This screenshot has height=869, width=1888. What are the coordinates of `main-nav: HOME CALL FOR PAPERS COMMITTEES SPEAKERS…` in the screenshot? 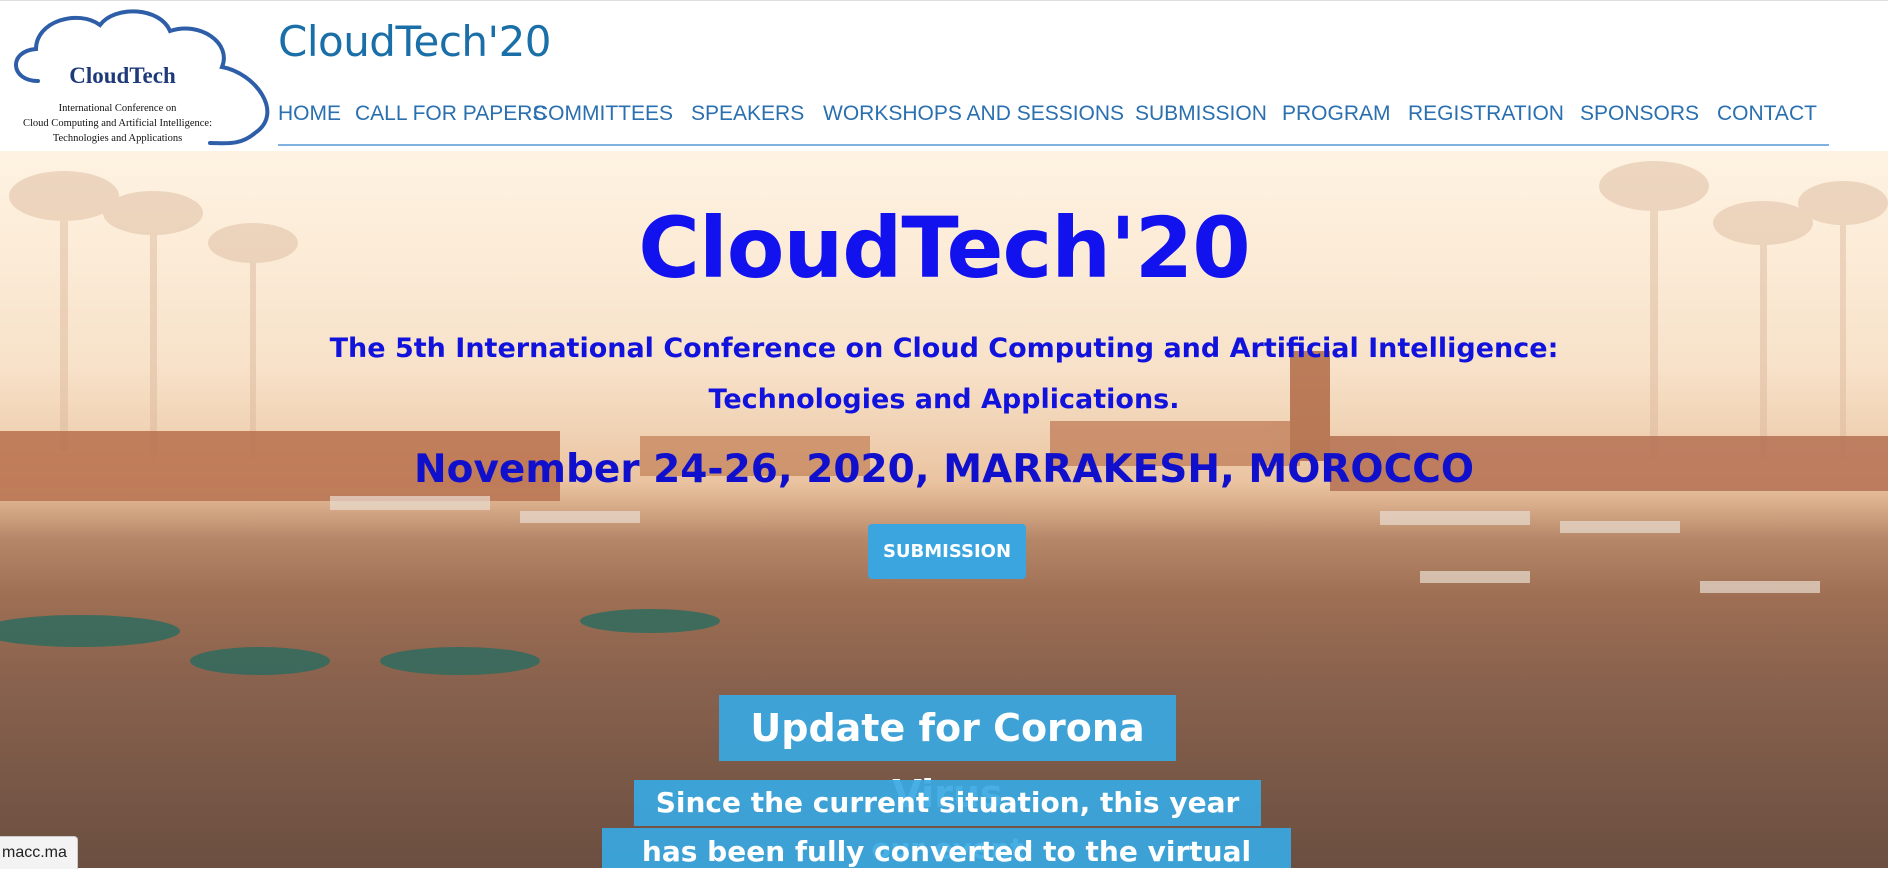 It's located at (1053, 124).